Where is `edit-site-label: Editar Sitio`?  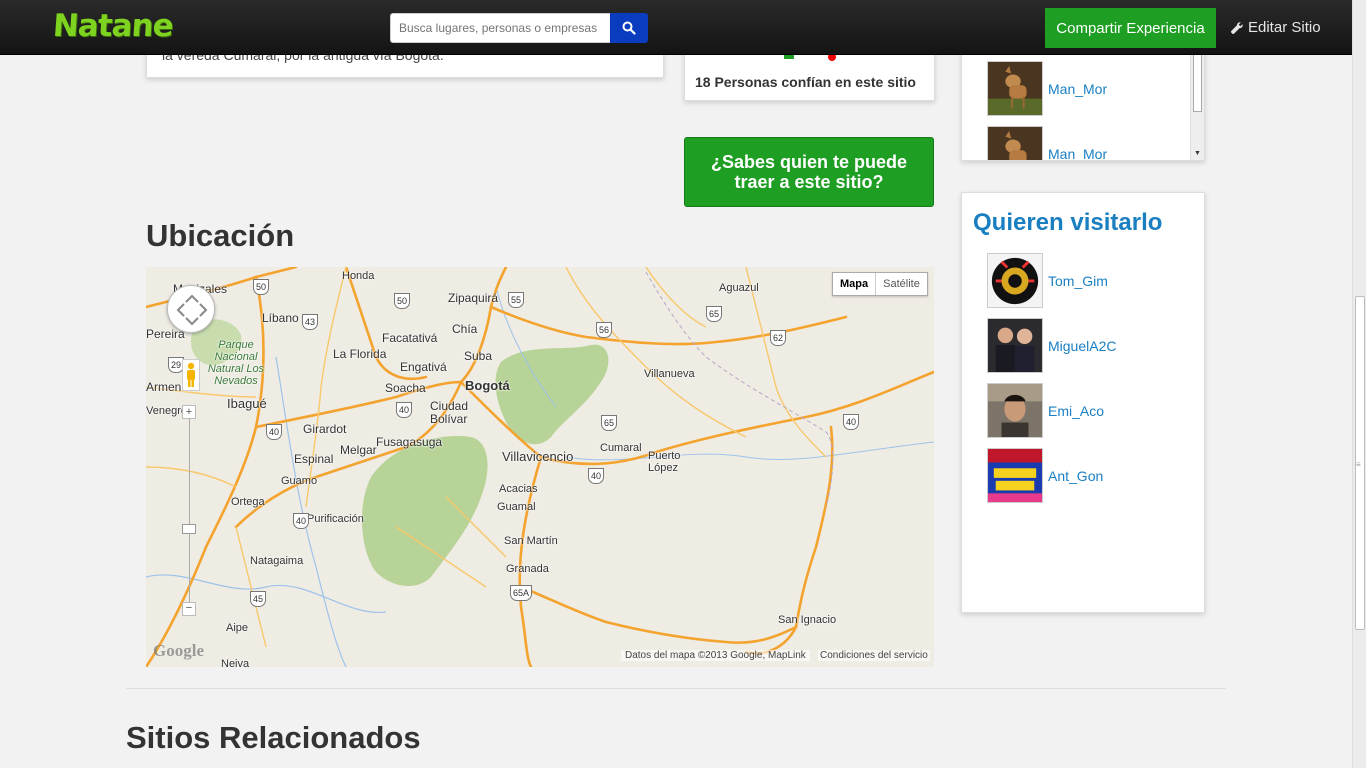
edit-site-label: Editar Sitio is located at coordinates (1284, 27).